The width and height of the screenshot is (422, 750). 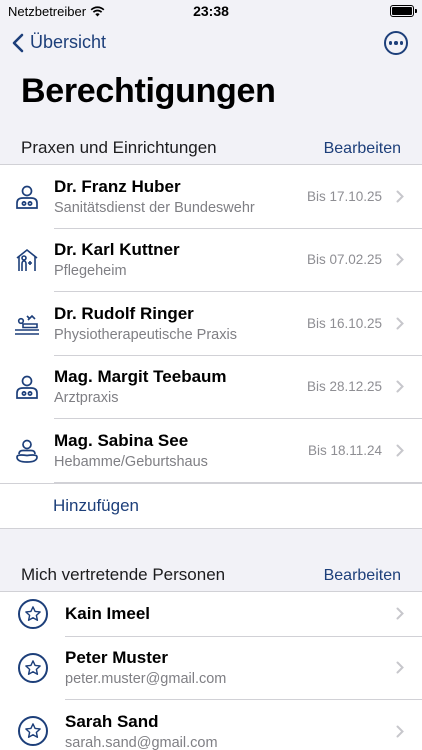 I want to click on section-header-representatives: Mich vertretende Personen Bearbeiten, so click(x=211, y=576).